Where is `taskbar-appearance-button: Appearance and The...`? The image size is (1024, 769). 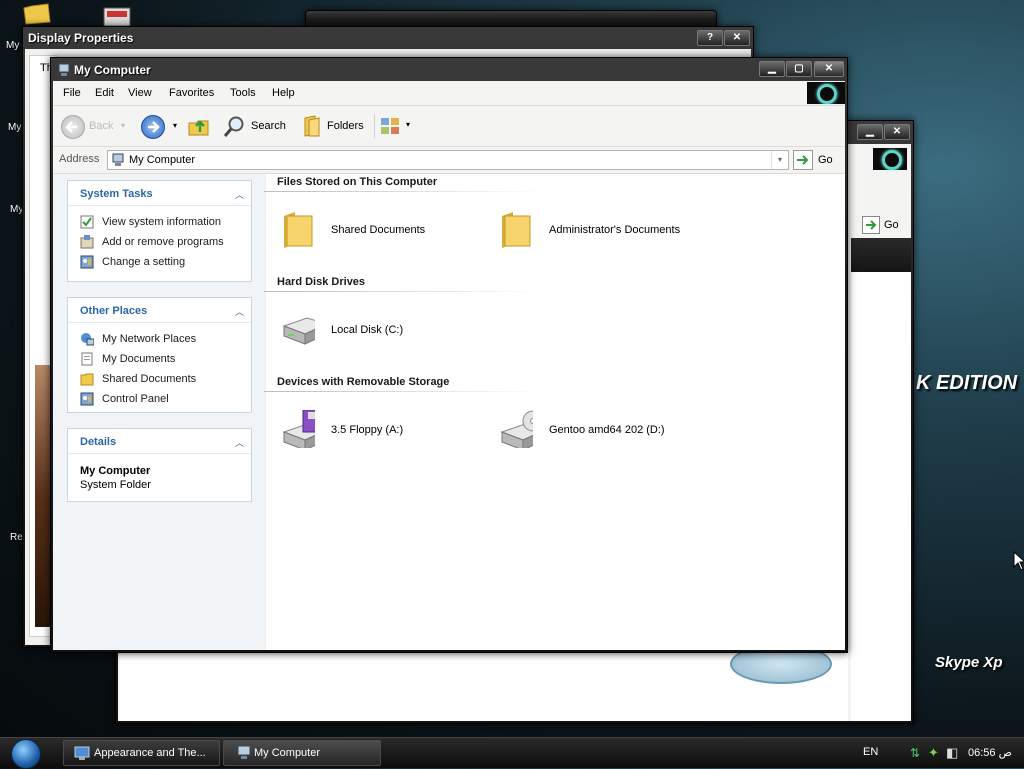 taskbar-appearance-button: Appearance and The... is located at coordinates (141, 753).